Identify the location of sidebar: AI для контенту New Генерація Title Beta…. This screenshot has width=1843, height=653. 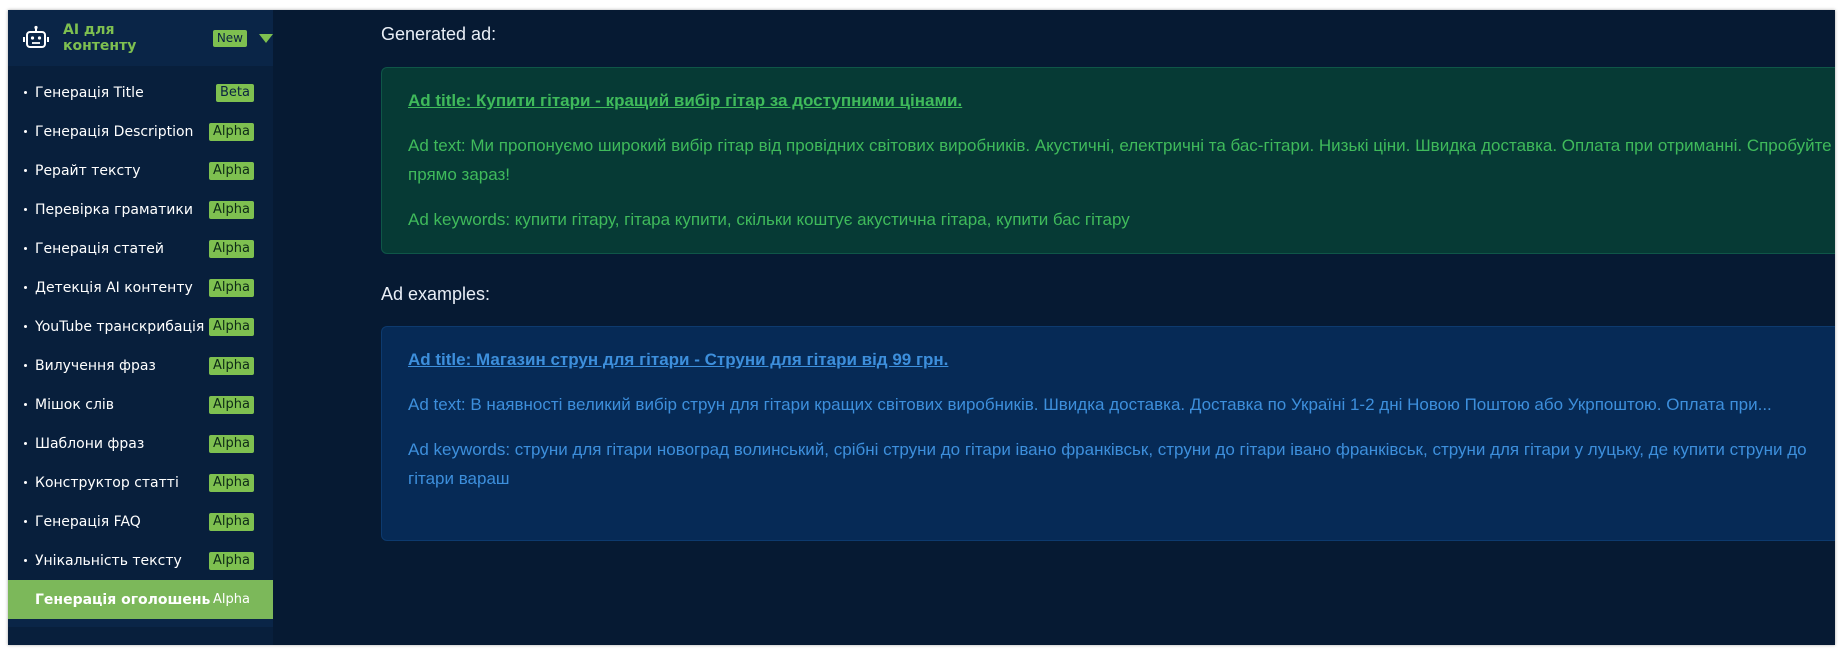
(140, 327).